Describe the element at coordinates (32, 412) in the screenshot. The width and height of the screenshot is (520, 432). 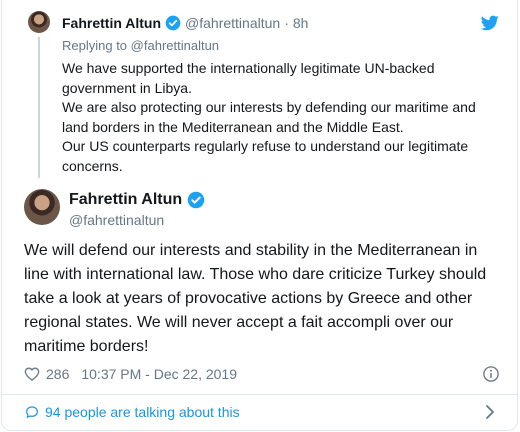
I see `comment-bubble-icon` at that location.